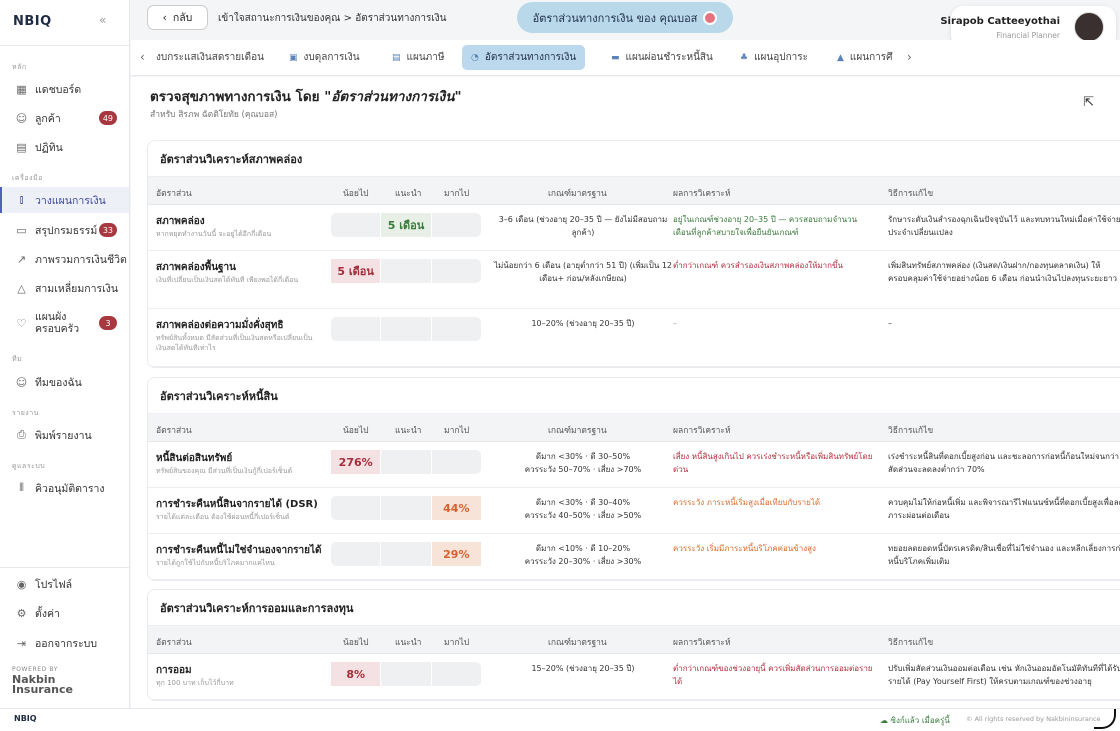 The width and height of the screenshot is (1120, 731). What do you see at coordinates (64, 89) in the screenshot?
I see `sidebar-item-dashboard: ▦ แดชบอร์ด` at bounding box center [64, 89].